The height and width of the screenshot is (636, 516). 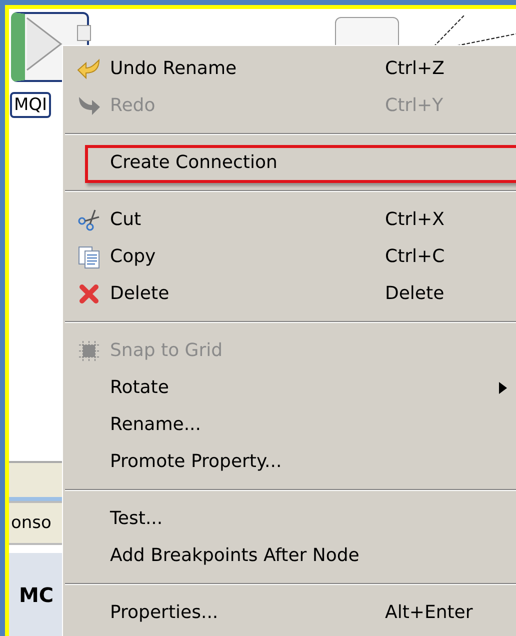 I want to click on panel-tab: onso, so click(x=31, y=523).